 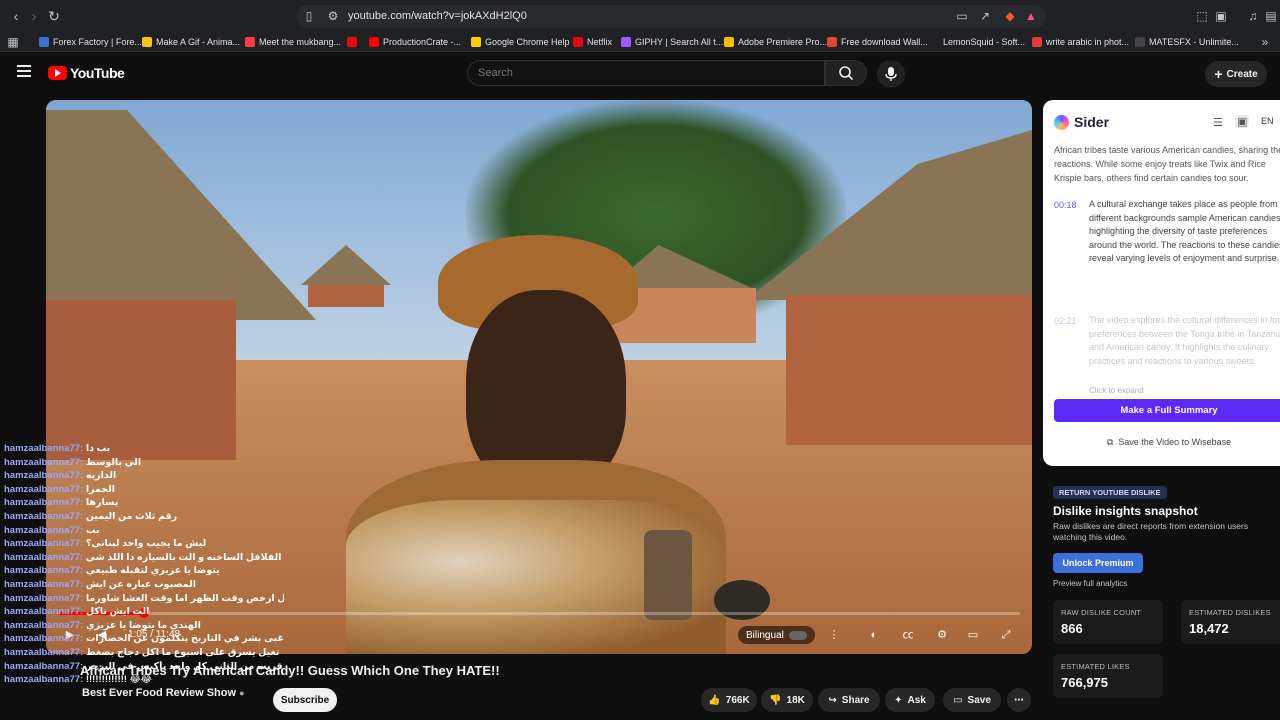 I want to click on ask-button: ✦ Ask, so click(x=910, y=700).